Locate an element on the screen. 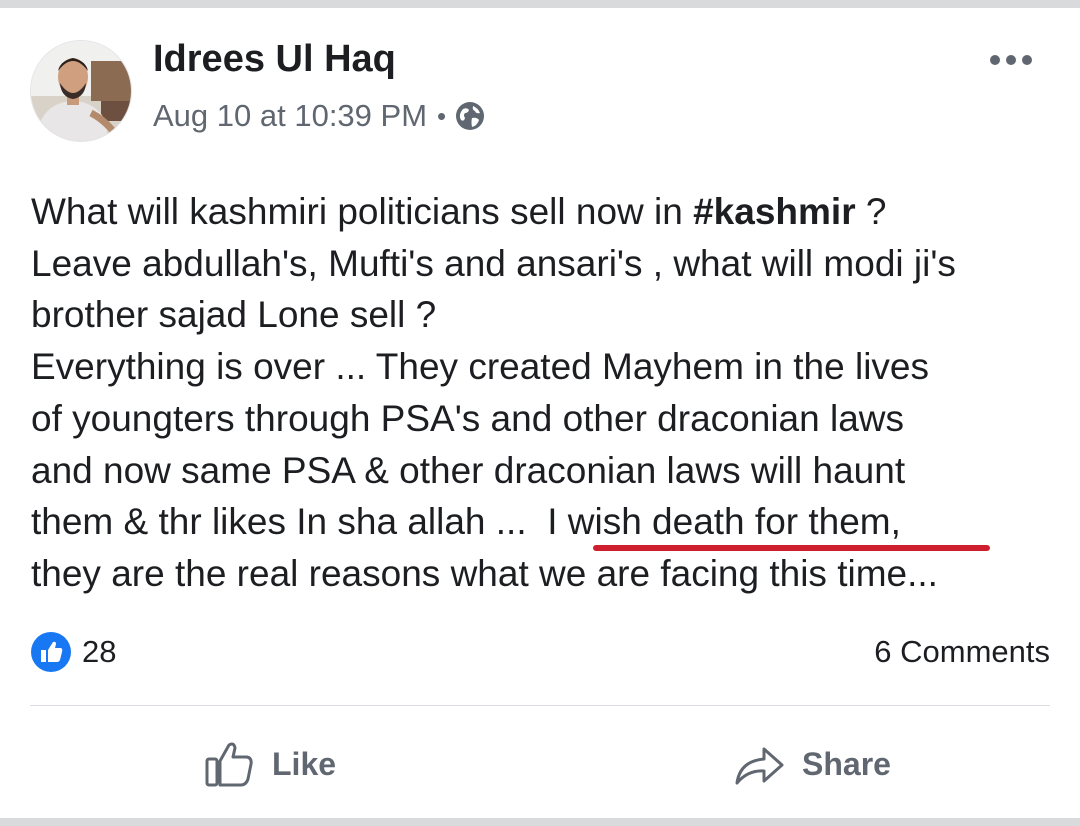 Image resolution: width=1080 pixels, height=826 pixels. post-line: brother sajad Lone sell ? is located at coordinates (234, 315).